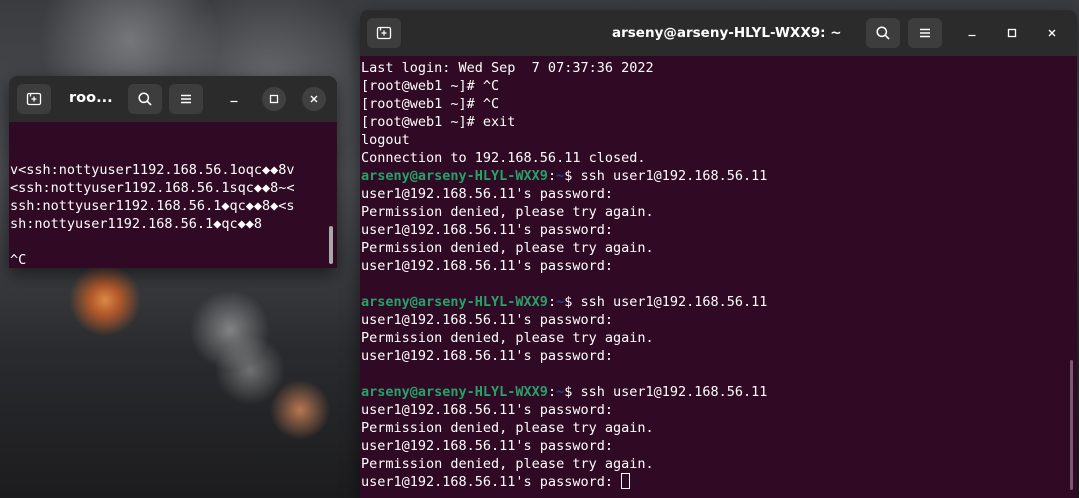  I want to click on output-text: logout, so click(385, 140).